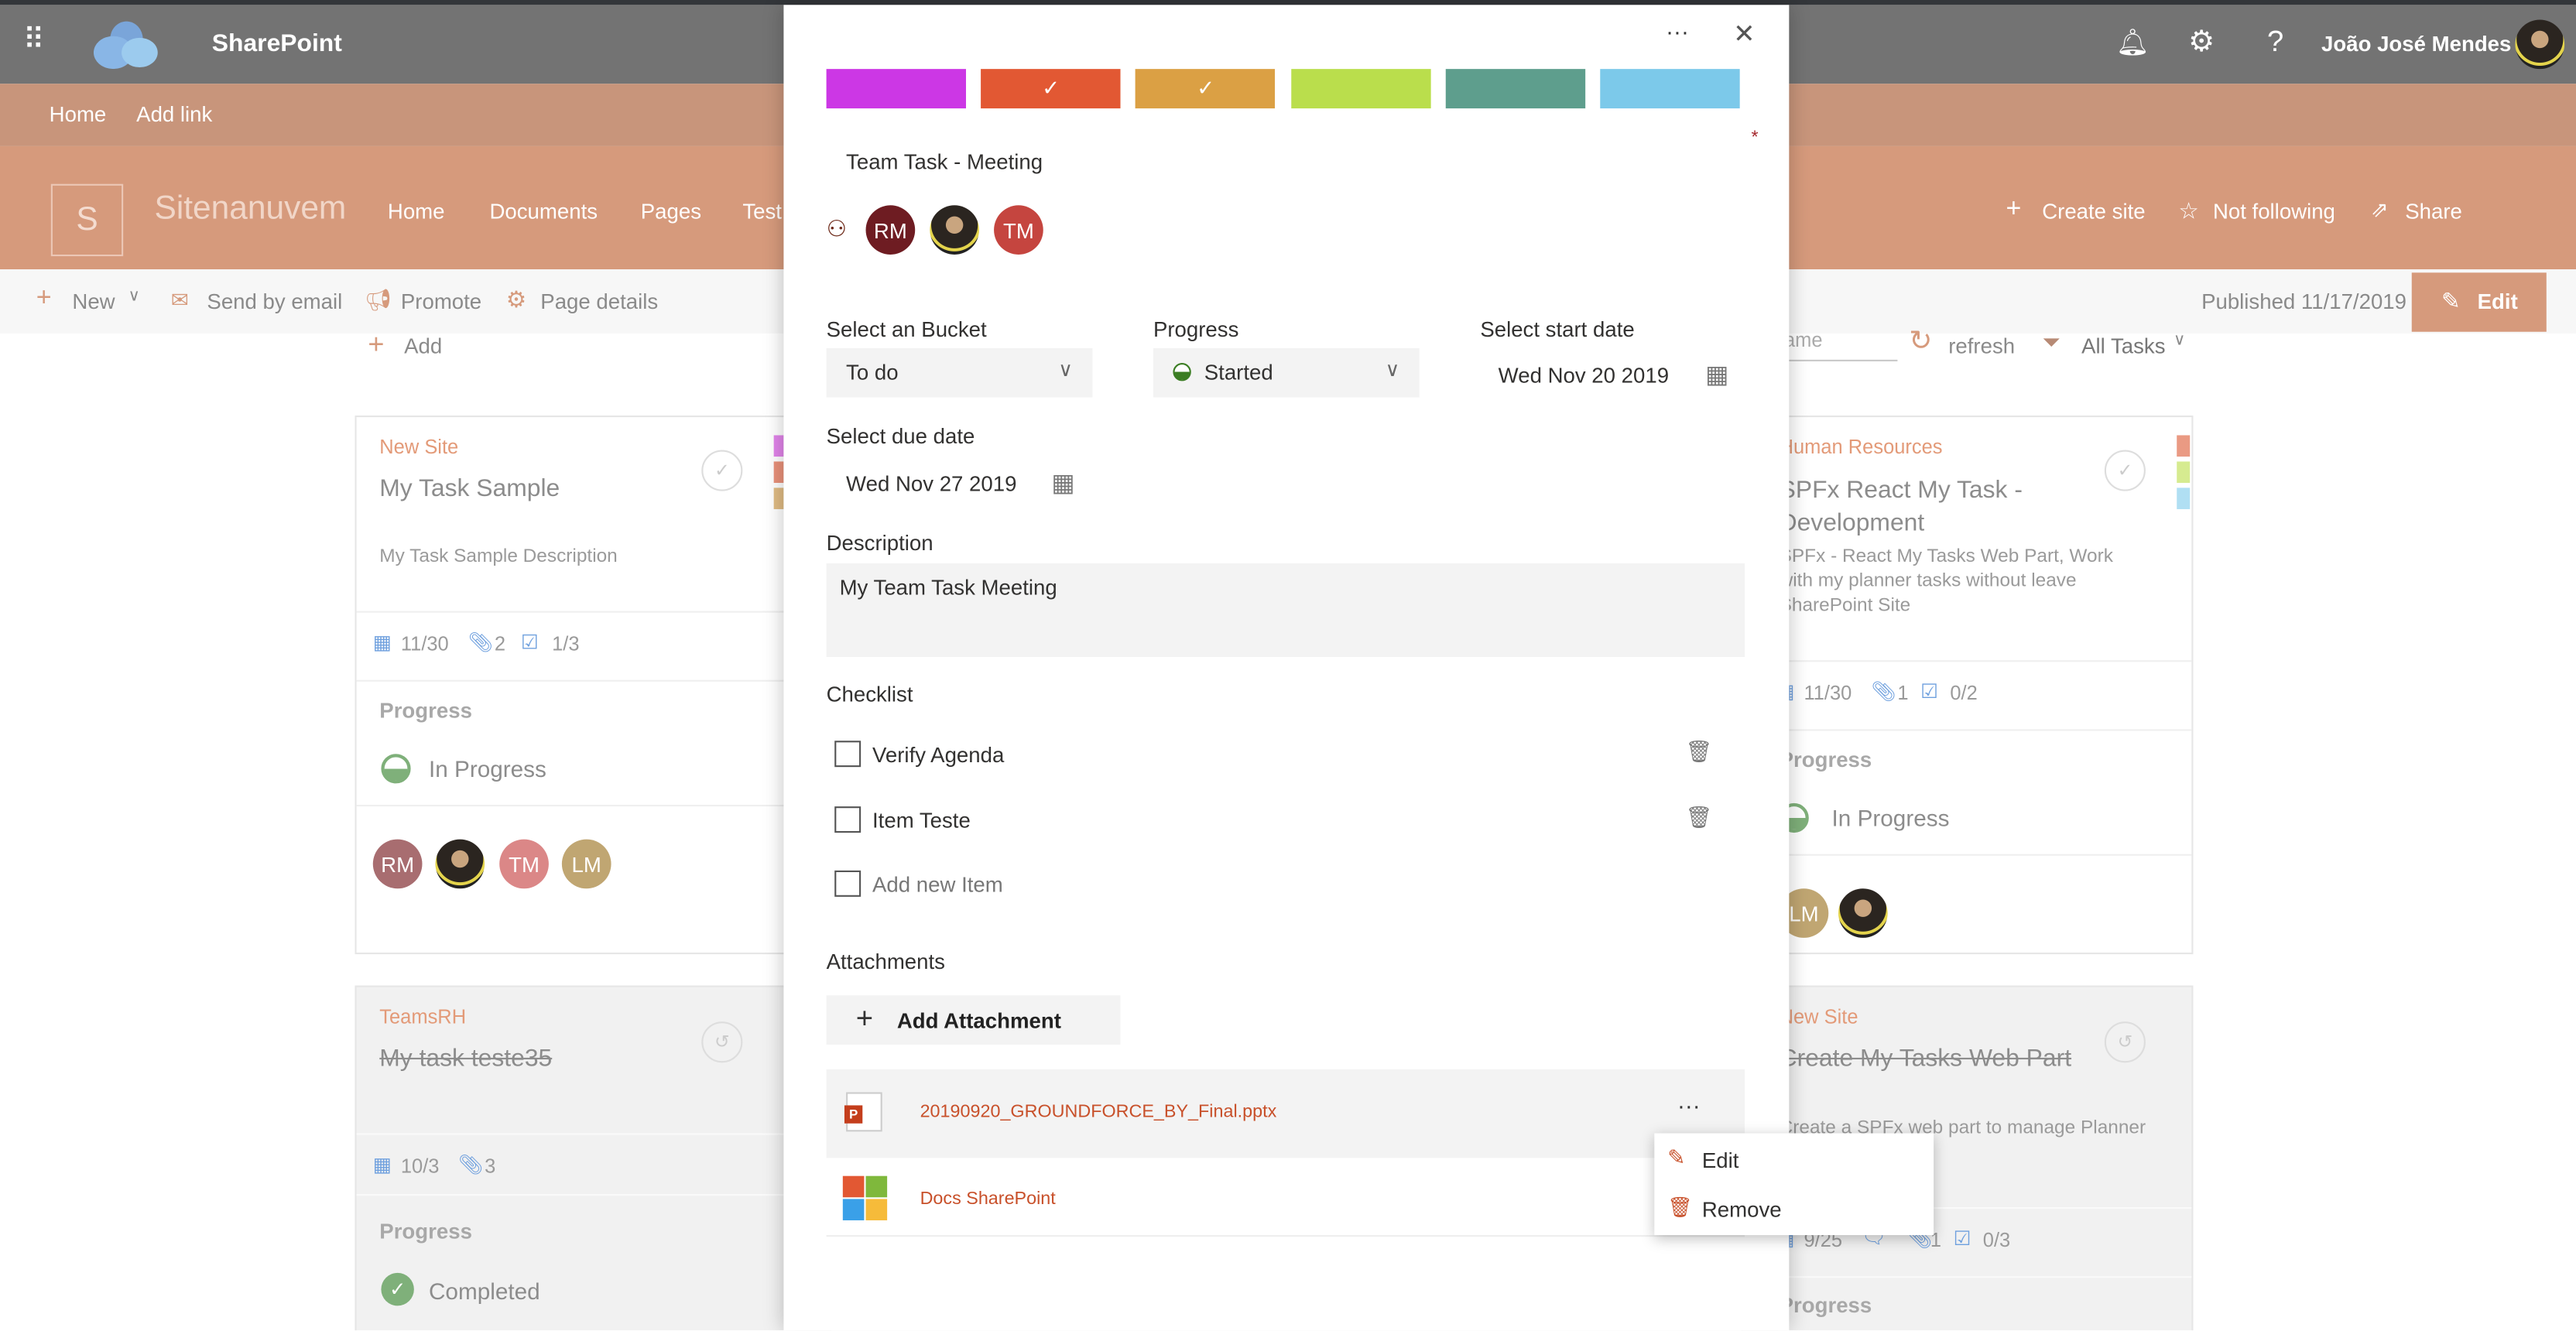 The height and width of the screenshot is (1331, 2576). I want to click on hub-nav-home: Home, so click(78, 114).